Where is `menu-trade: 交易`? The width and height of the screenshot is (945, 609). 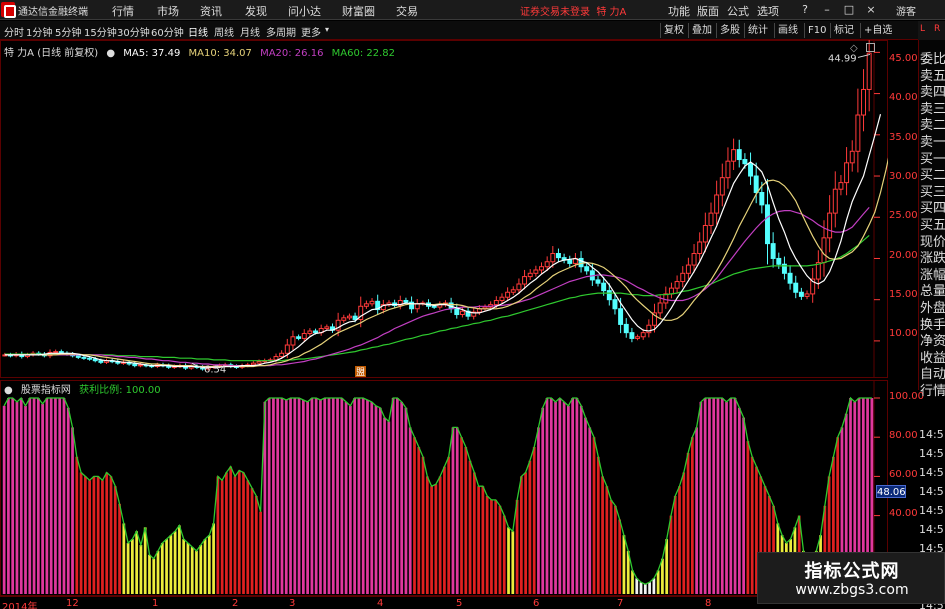
menu-trade: 交易 is located at coordinates (407, 11).